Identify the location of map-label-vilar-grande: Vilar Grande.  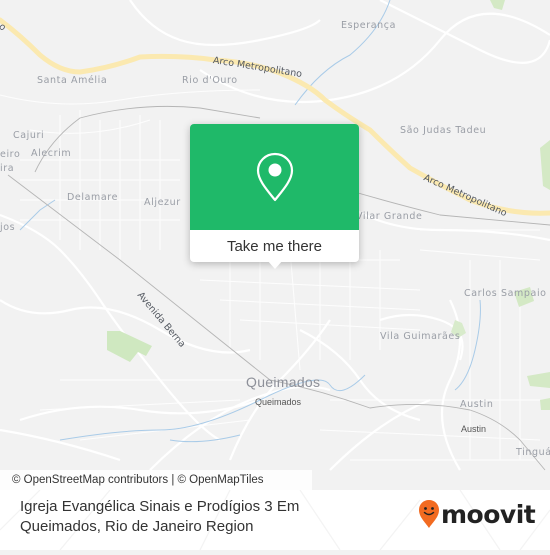
(389, 216).